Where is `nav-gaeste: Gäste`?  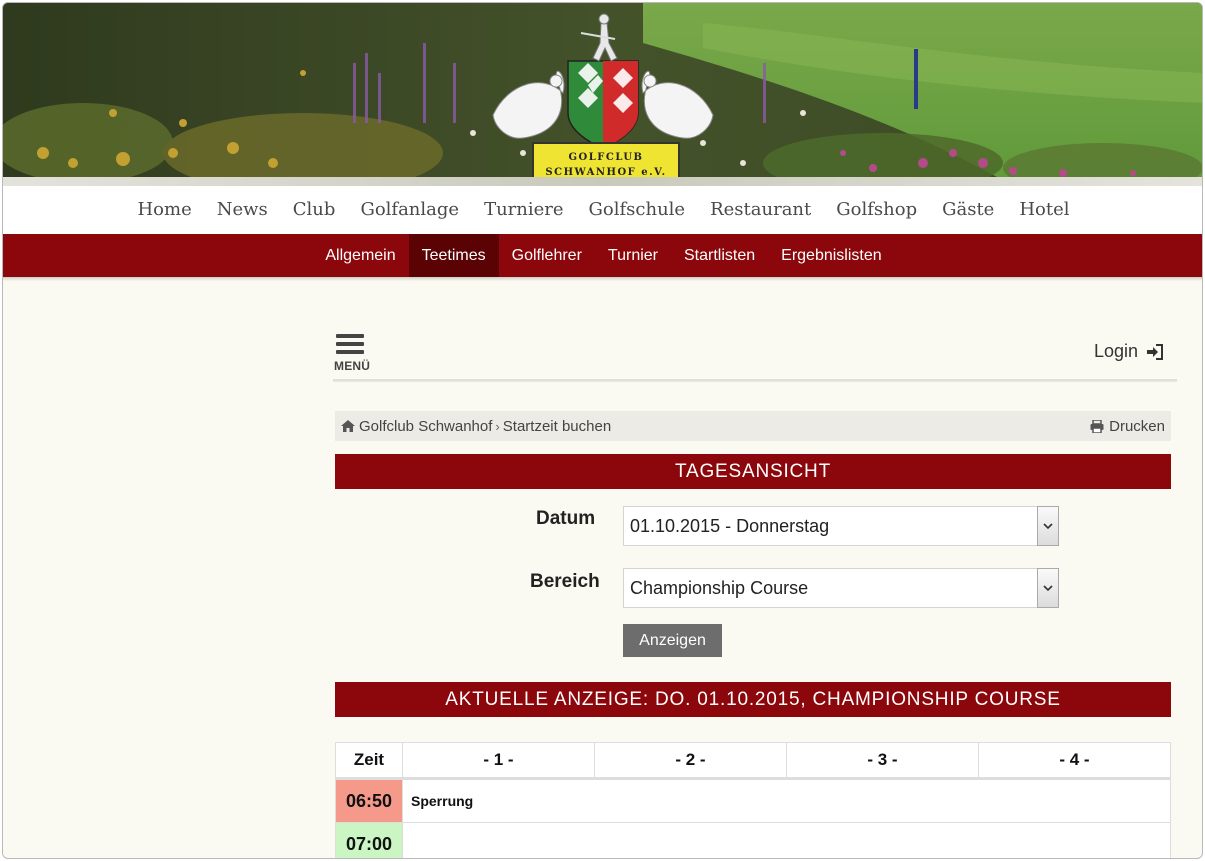 nav-gaeste: Gäste is located at coordinates (968, 210).